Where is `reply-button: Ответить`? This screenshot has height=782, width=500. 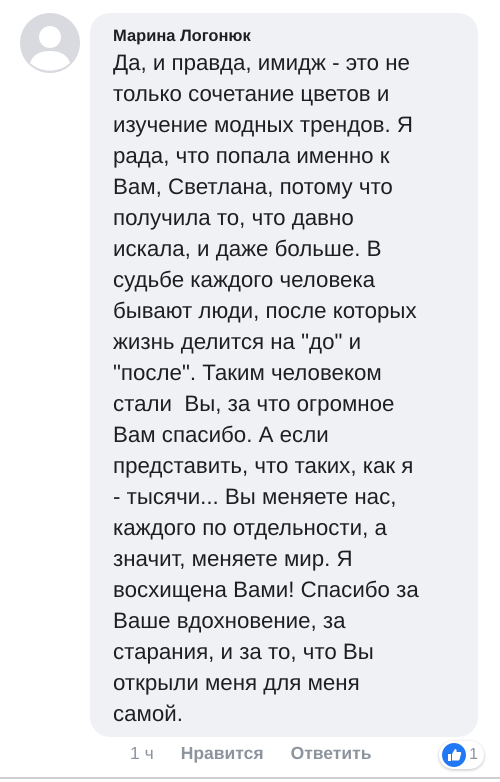 reply-button: Ответить is located at coordinates (331, 753).